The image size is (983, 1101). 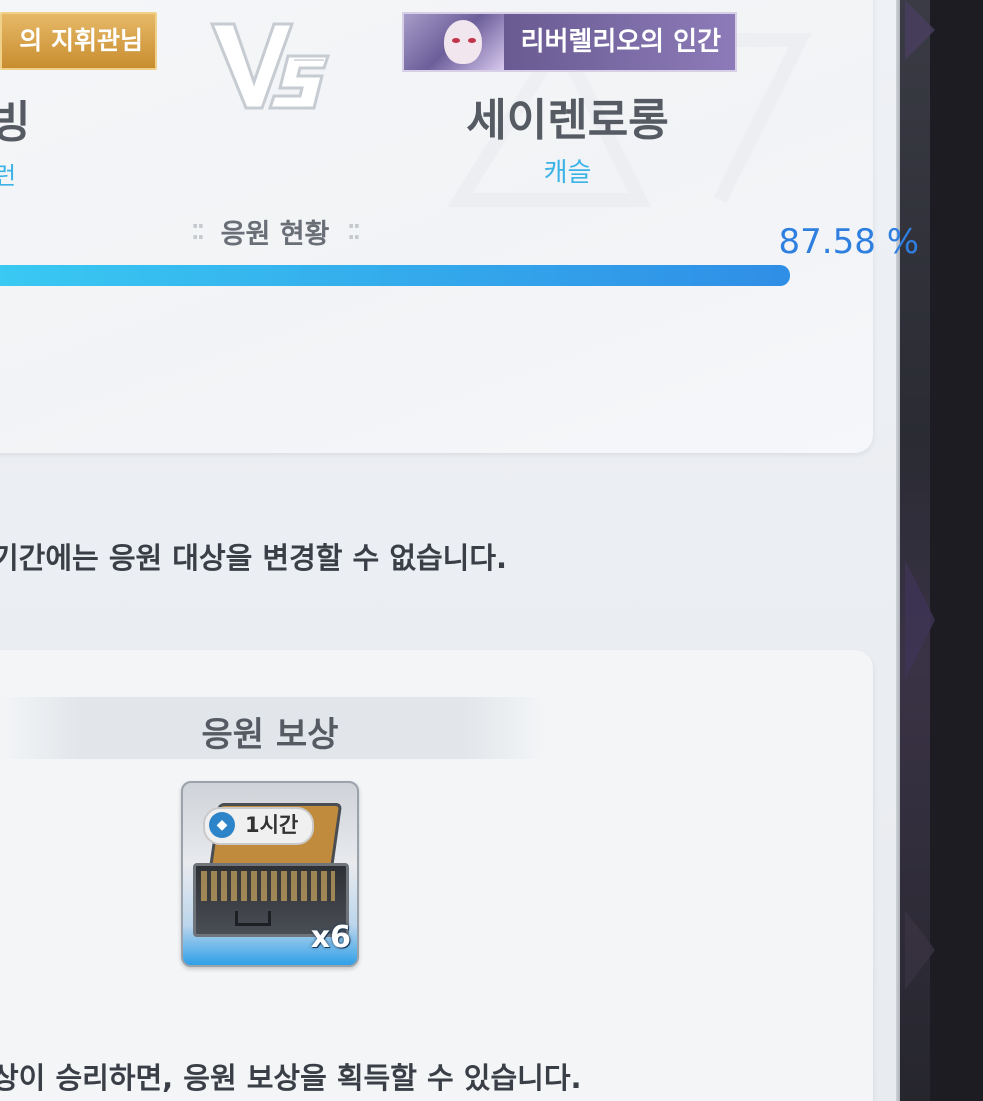 What do you see at coordinates (956, 550) in the screenshot?
I see `side-edge` at bounding box center [956, 550].